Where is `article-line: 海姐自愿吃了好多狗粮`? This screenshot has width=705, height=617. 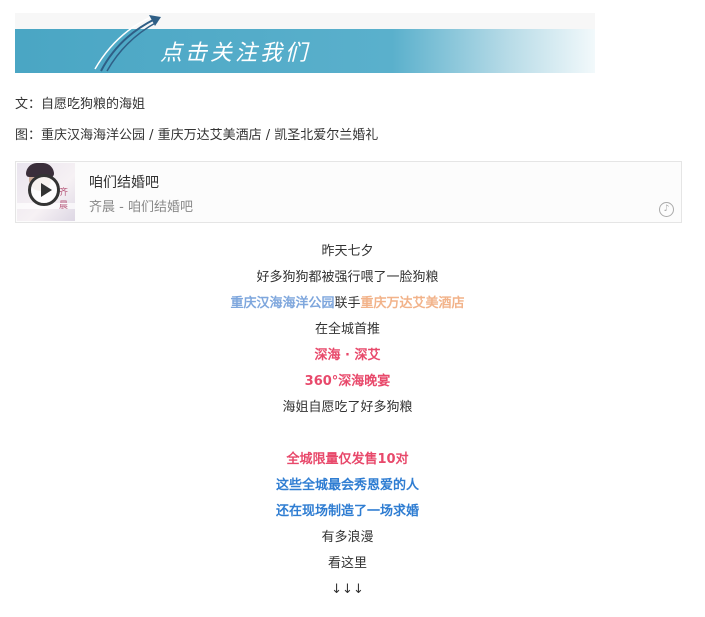
article-line: 海姐自愿吃了好多狗粮 is located at coordinates (347, 407).